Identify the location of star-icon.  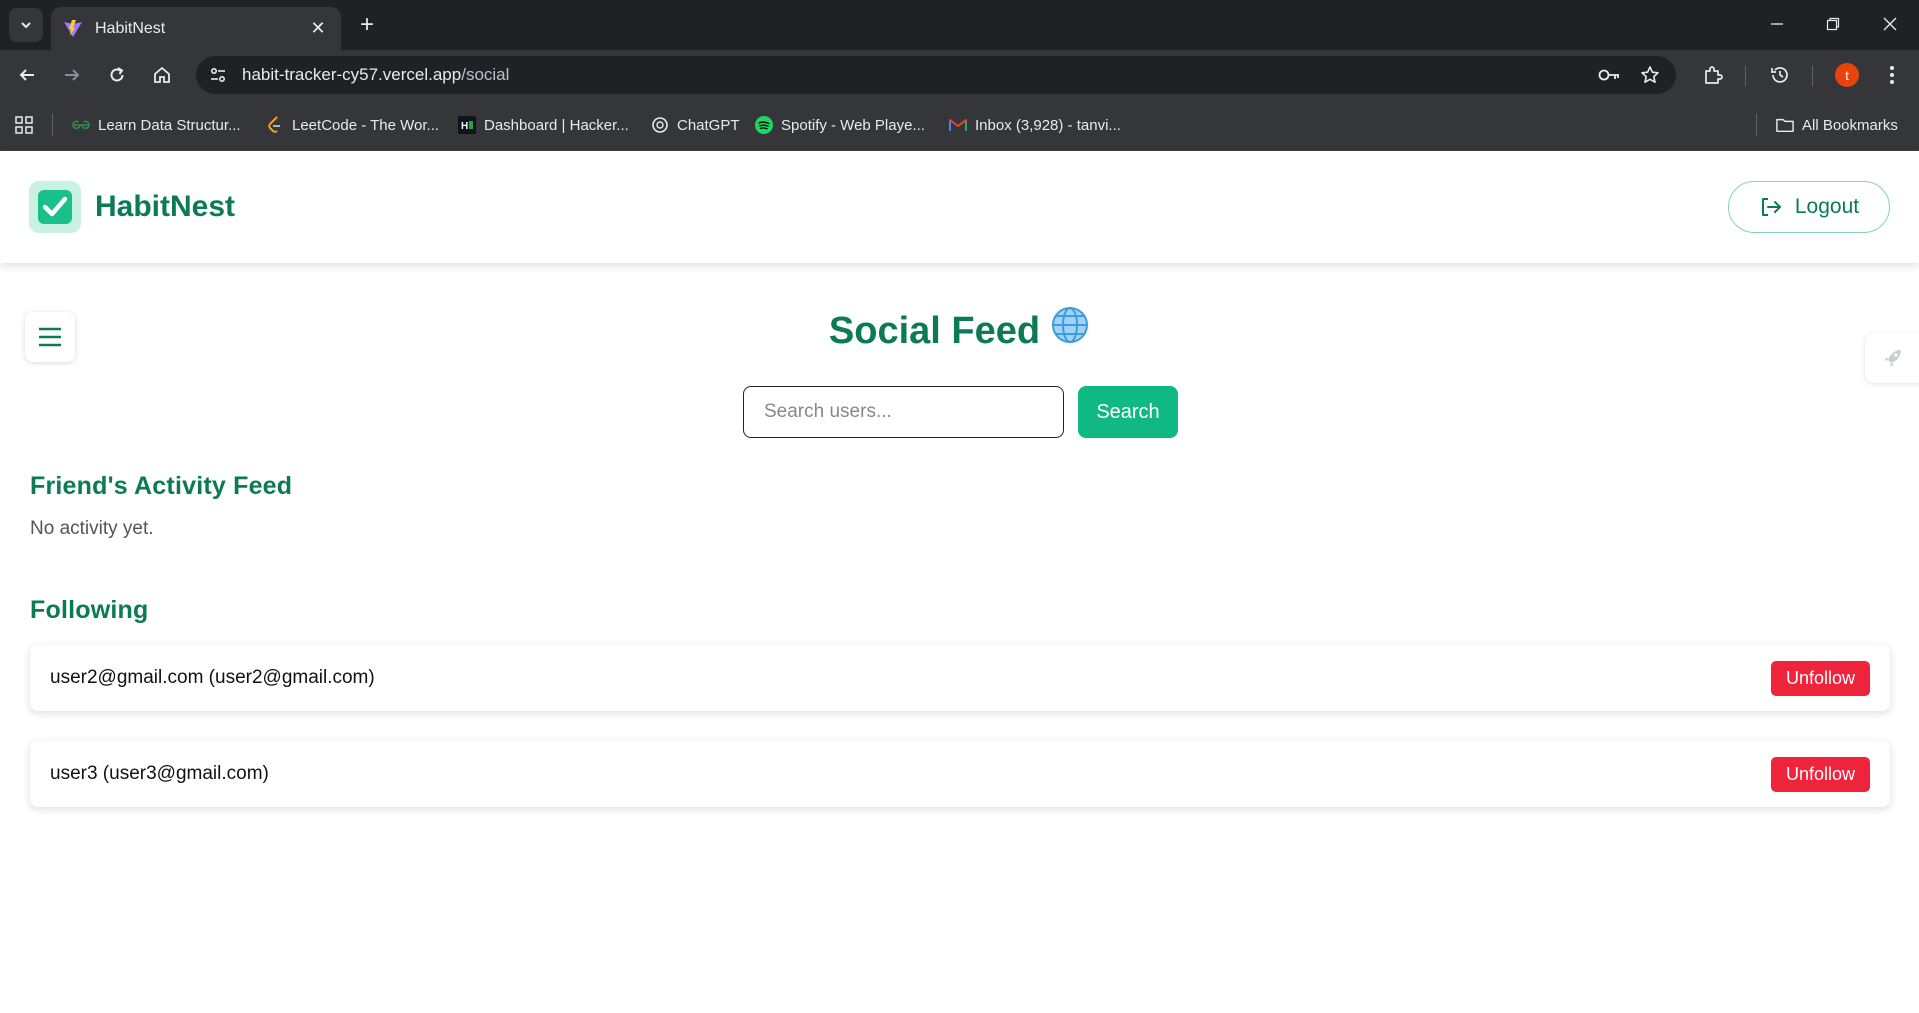
(1650, 74).